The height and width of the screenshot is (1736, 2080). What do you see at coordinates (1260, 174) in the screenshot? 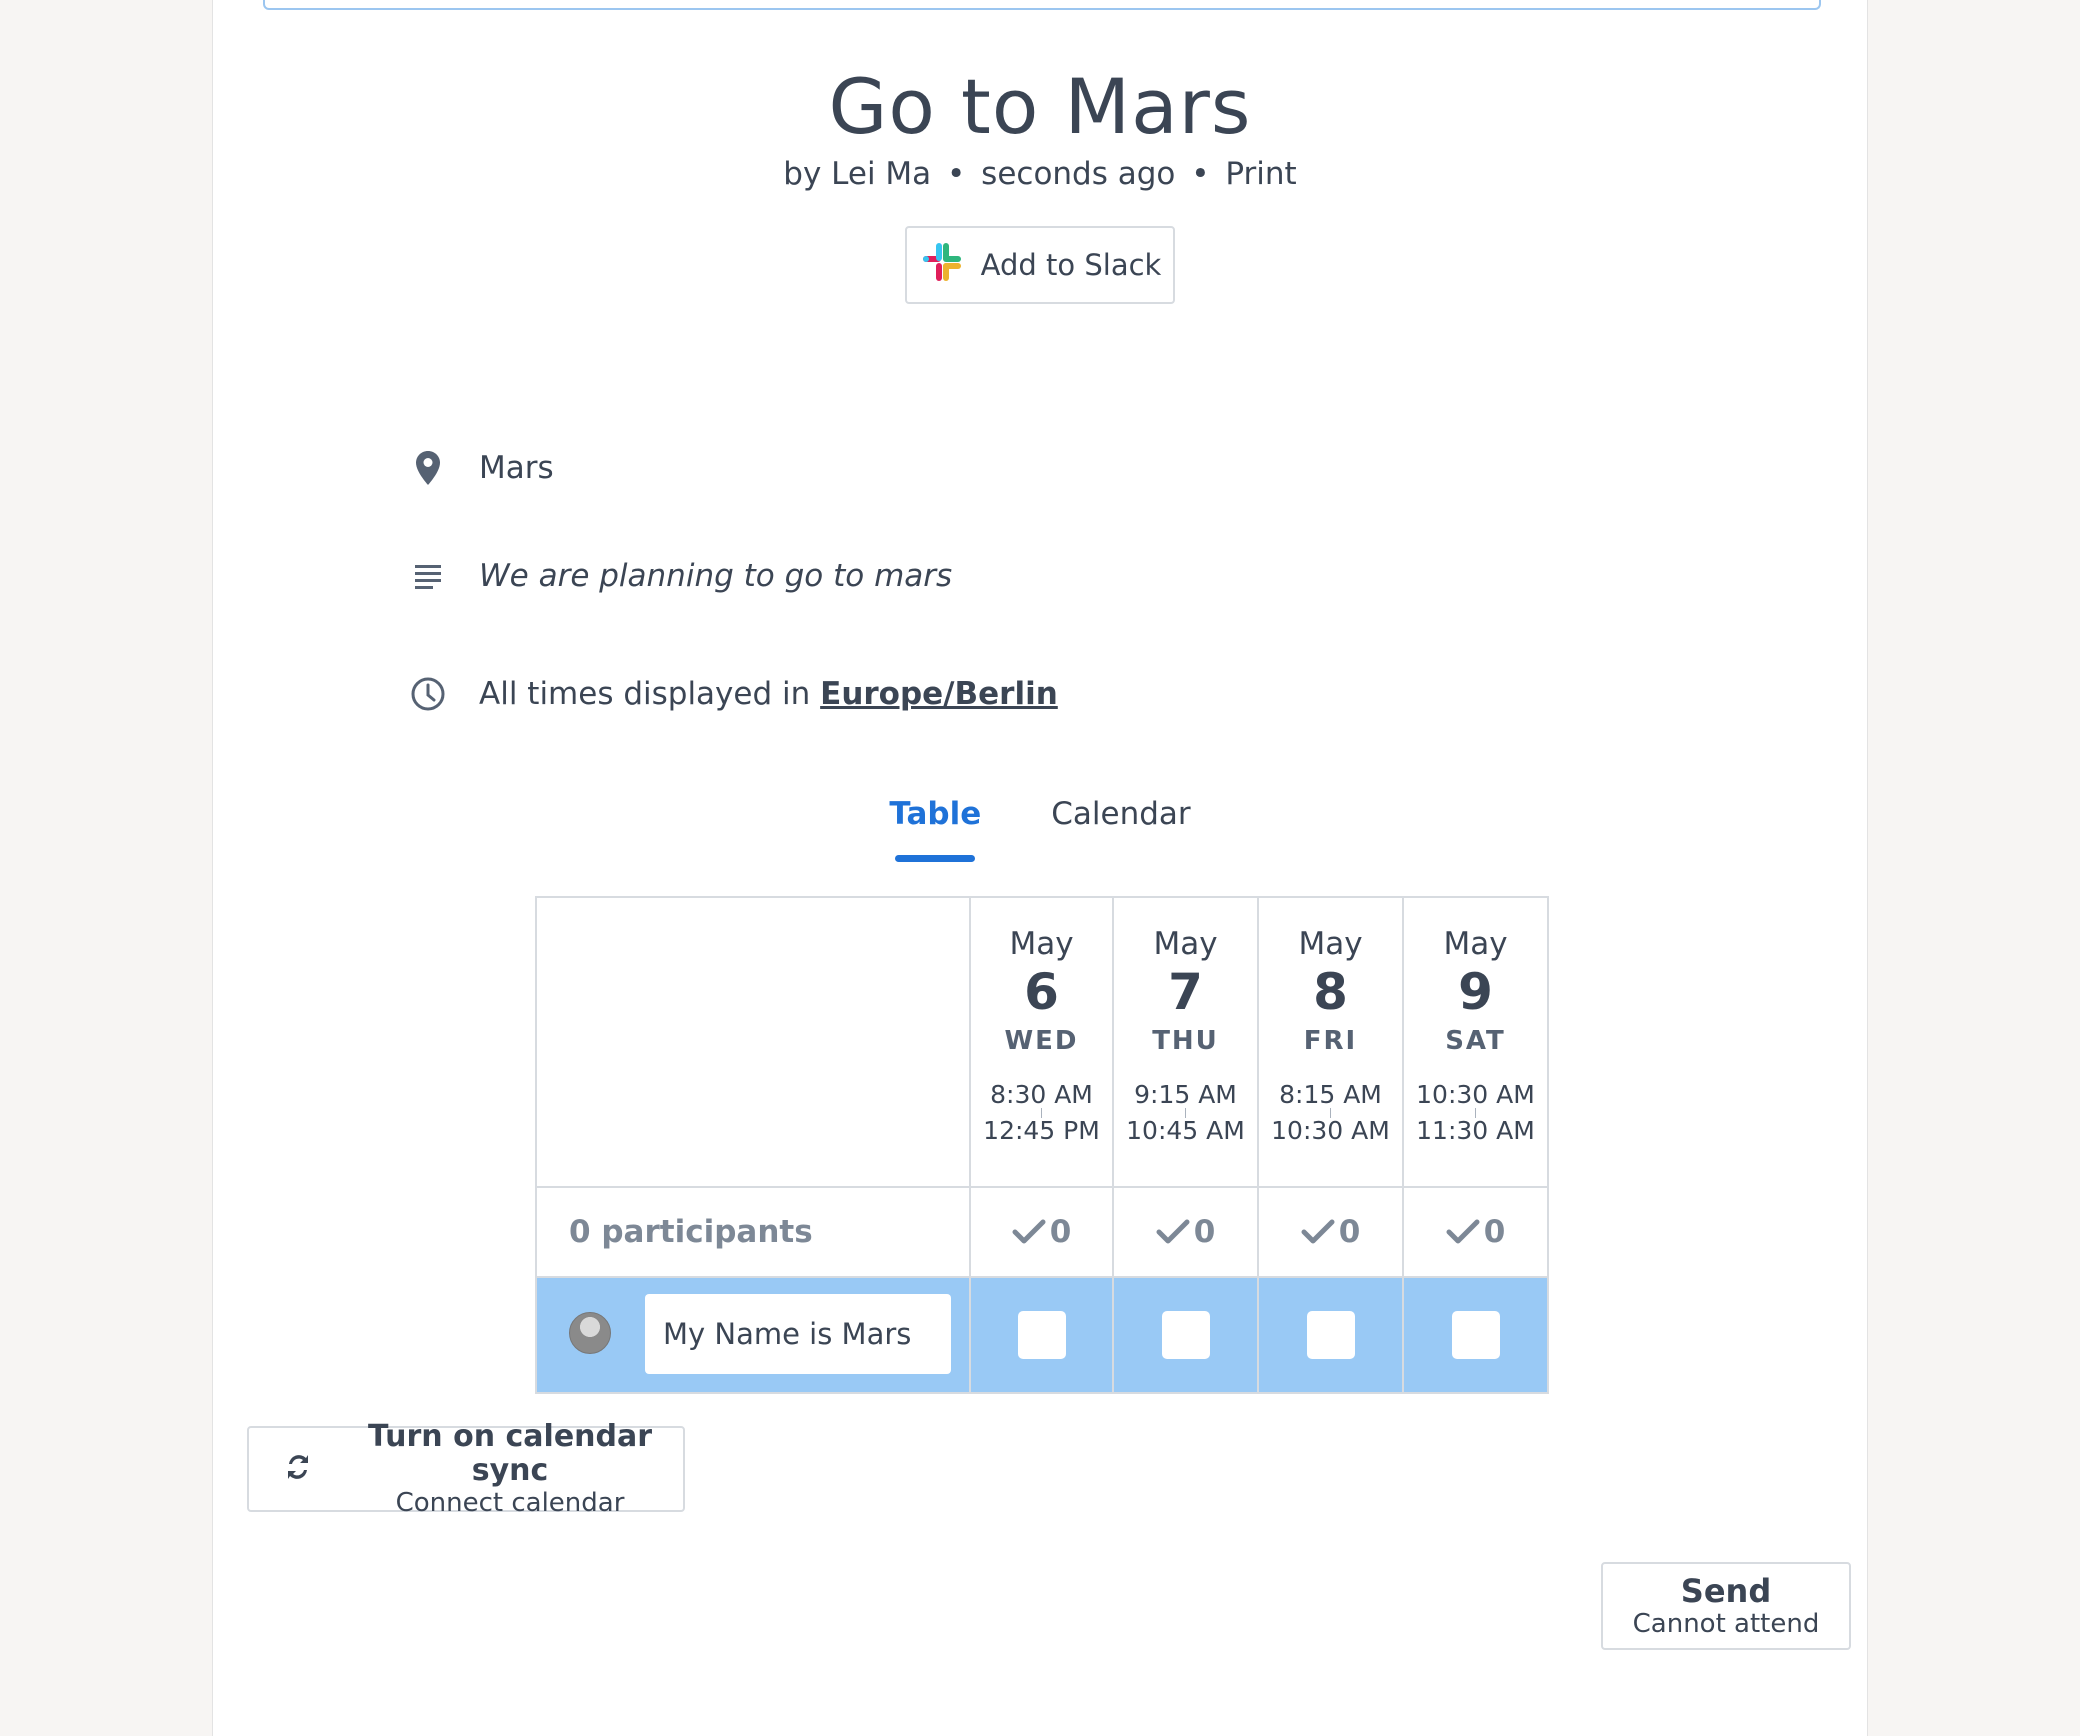
I see `print-link: Print` at bounding box center [1260, 174].